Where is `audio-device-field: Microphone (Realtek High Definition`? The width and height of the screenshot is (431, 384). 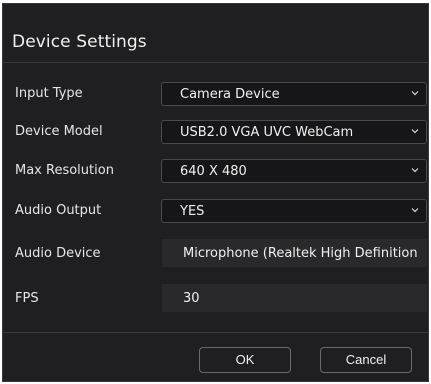
audio-device-field: Microphone (Realtek High Definition is located at coordinates (294, 253).